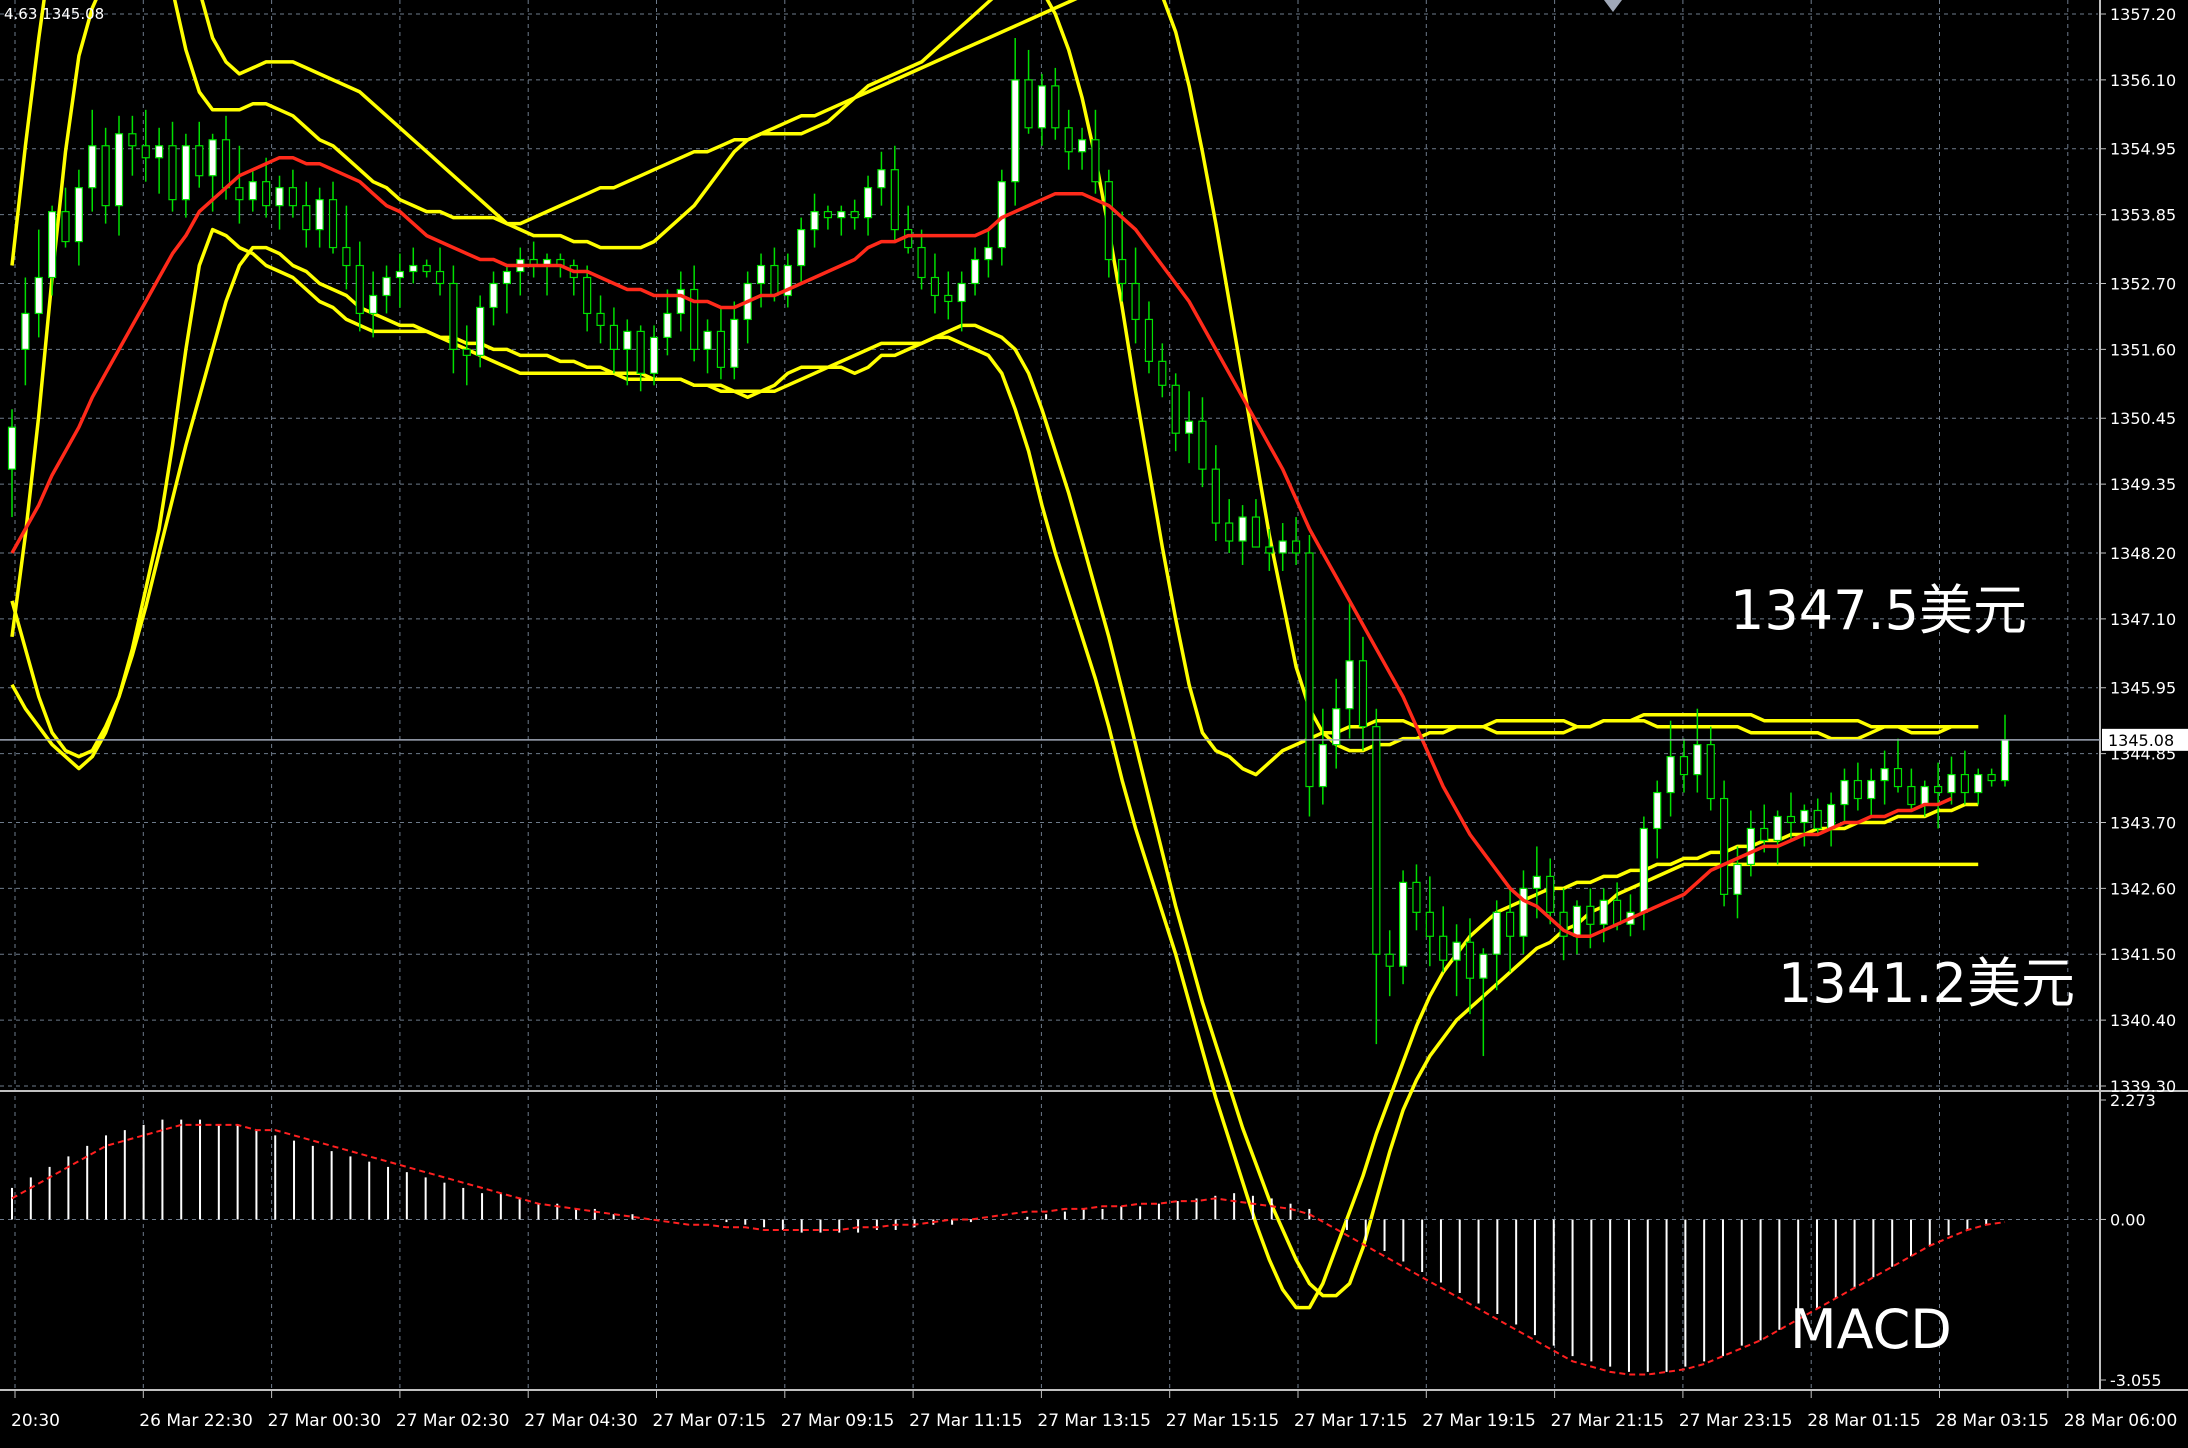 The width and height of the screenshot is (2188, 1448). Describe the element at coordinates (2143, 80) in the screenshot. I see `price-tick-label: 1356.10` at that location.